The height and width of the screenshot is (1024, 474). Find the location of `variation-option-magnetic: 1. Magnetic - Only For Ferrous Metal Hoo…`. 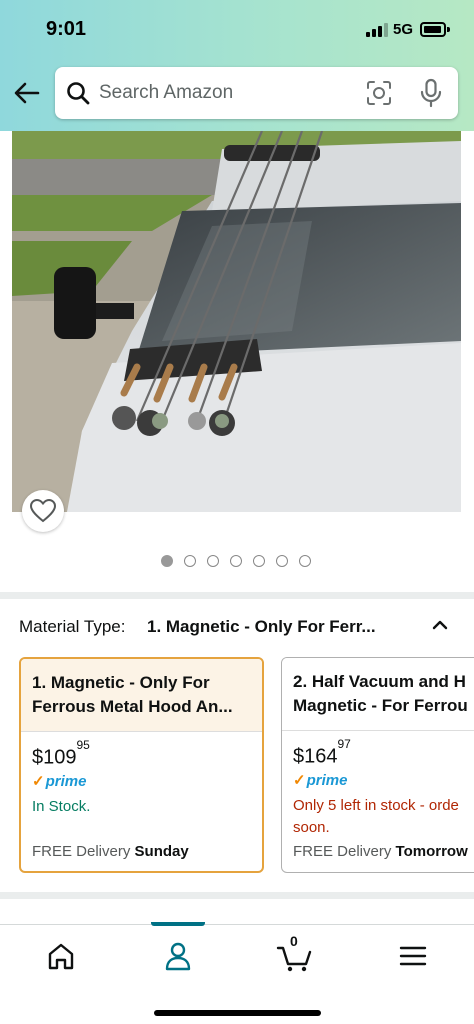

variation-option-magnetic: 1. Magnetic - Only For Ferrous Metal Hoo… is located at coordinates (141, 765).